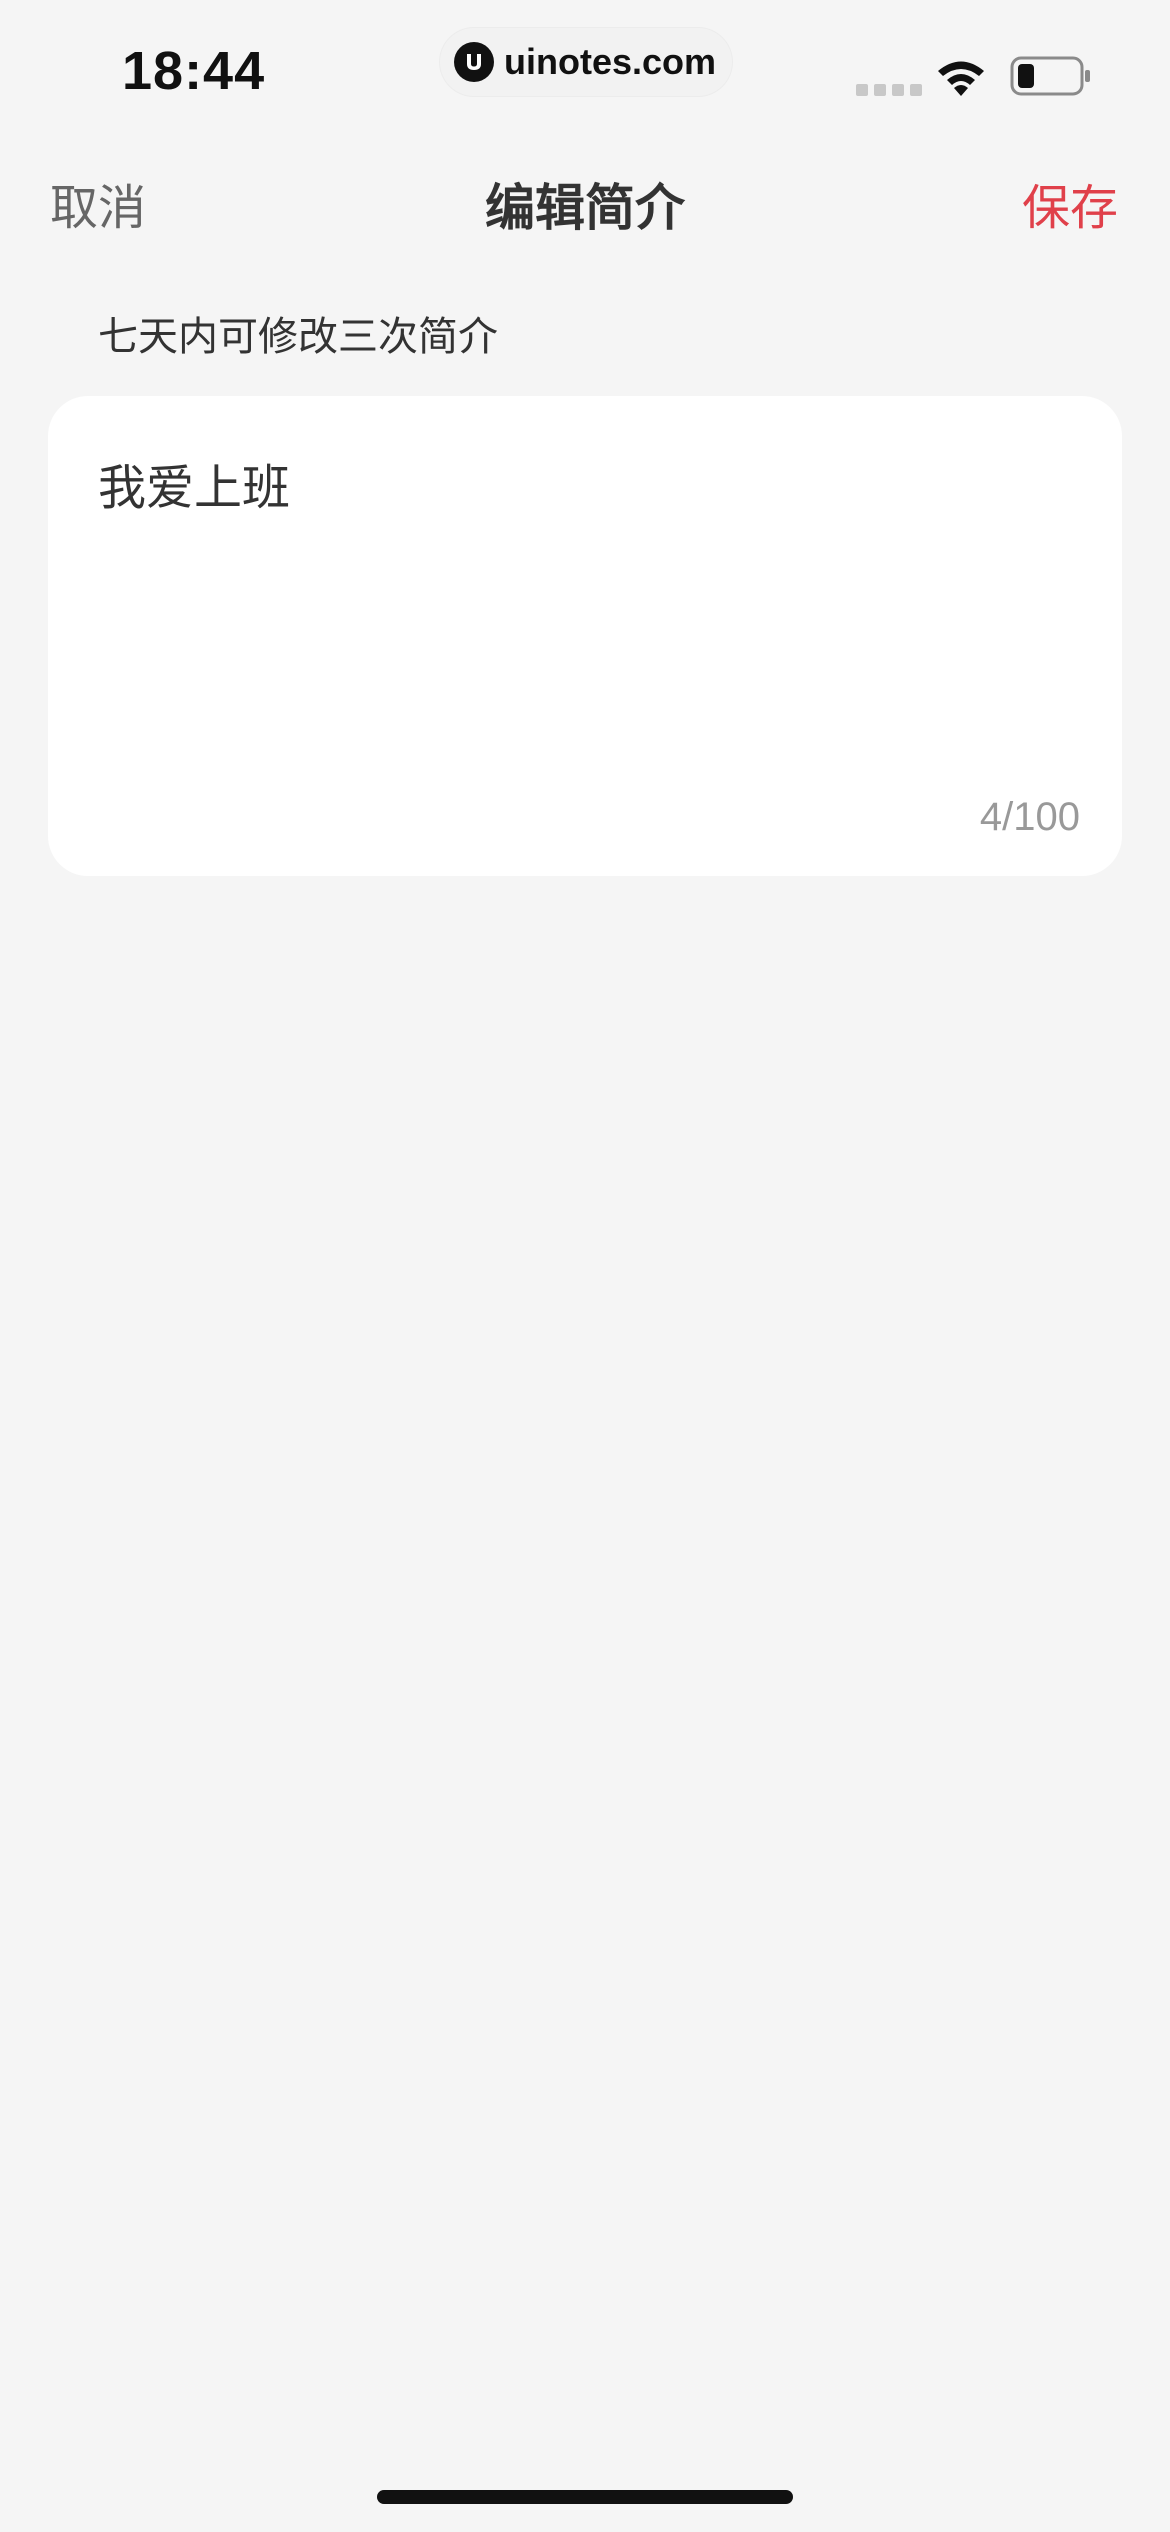 The height and width of the screenshot is (2532, 1170). What do you see at coordinates (194, 71) in the screenshot?
I see `status-time: 18:44` at bounding box center [194, 71].